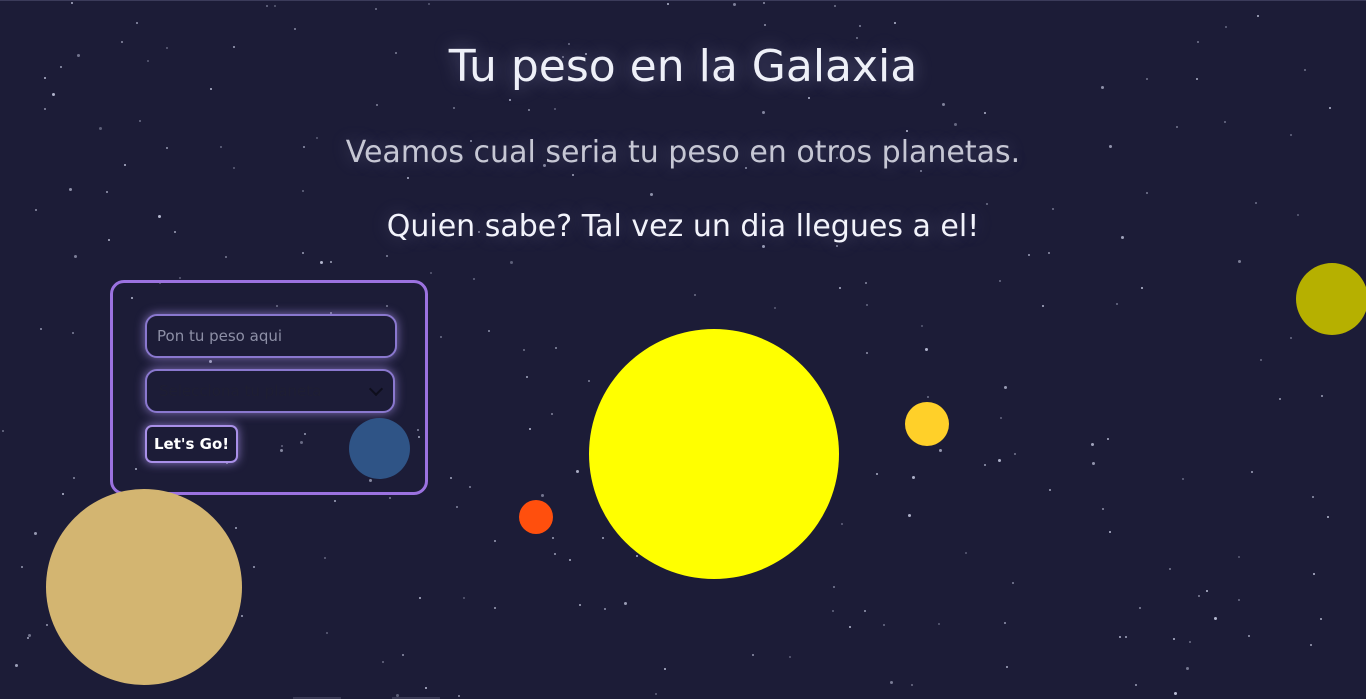  Describe the element at coordinates (927, 424) in the screenshot. I see `planet-gold` at that location.